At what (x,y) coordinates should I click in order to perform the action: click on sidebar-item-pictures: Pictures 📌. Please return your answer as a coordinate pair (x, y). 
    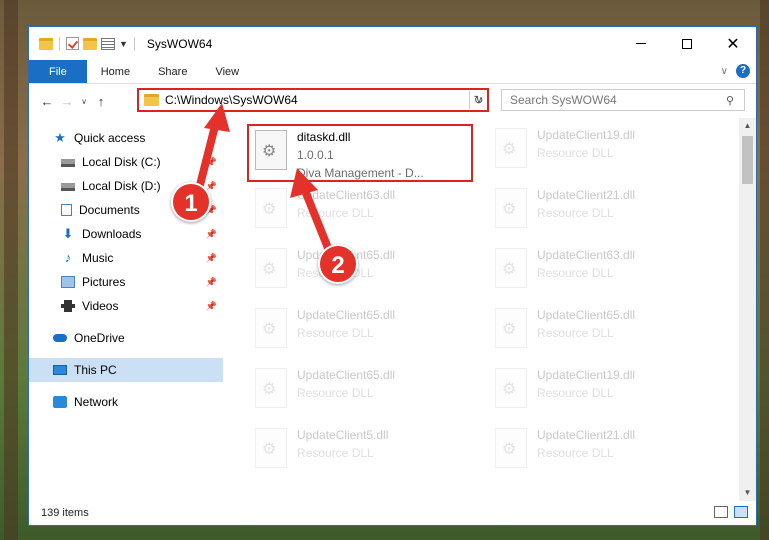
    Looking at the image, I should click on (126, 282).